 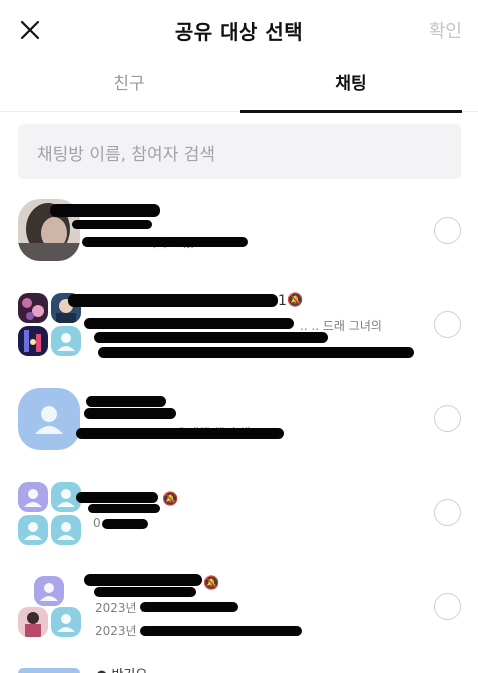 I want to click on top-bar: 공유 대상 선택 확인, so click(x=239, y=30).